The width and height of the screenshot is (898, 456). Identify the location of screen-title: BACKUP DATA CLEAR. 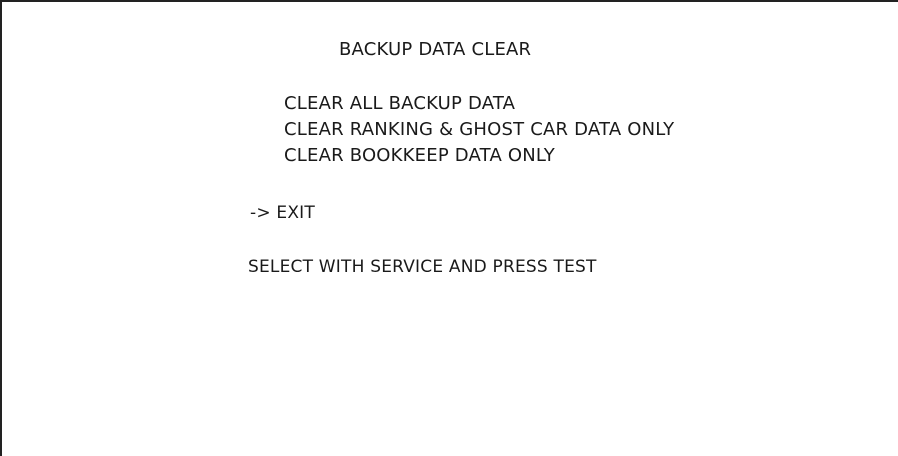
(435, 49).